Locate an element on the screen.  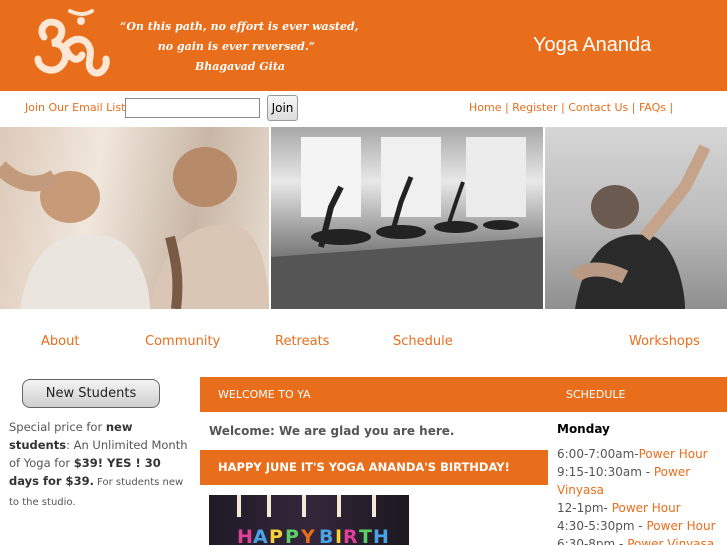
schedule-item: 6:30-8pm - Power Vinyasa is located at coordinates (642, 540).